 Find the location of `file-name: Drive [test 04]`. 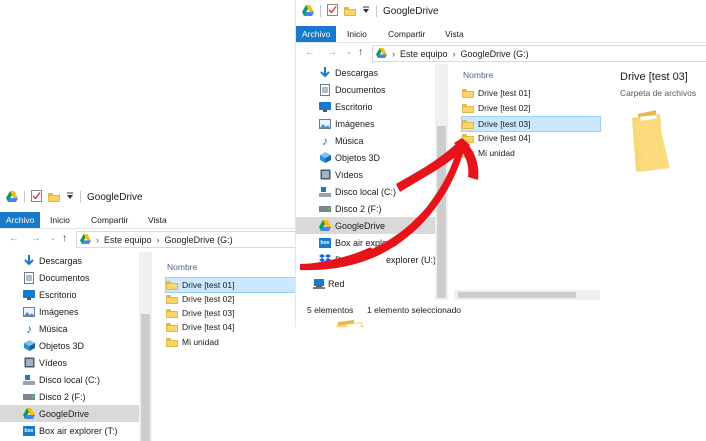

file-name: Drive [test 04] is located at coordinates (208, 327).